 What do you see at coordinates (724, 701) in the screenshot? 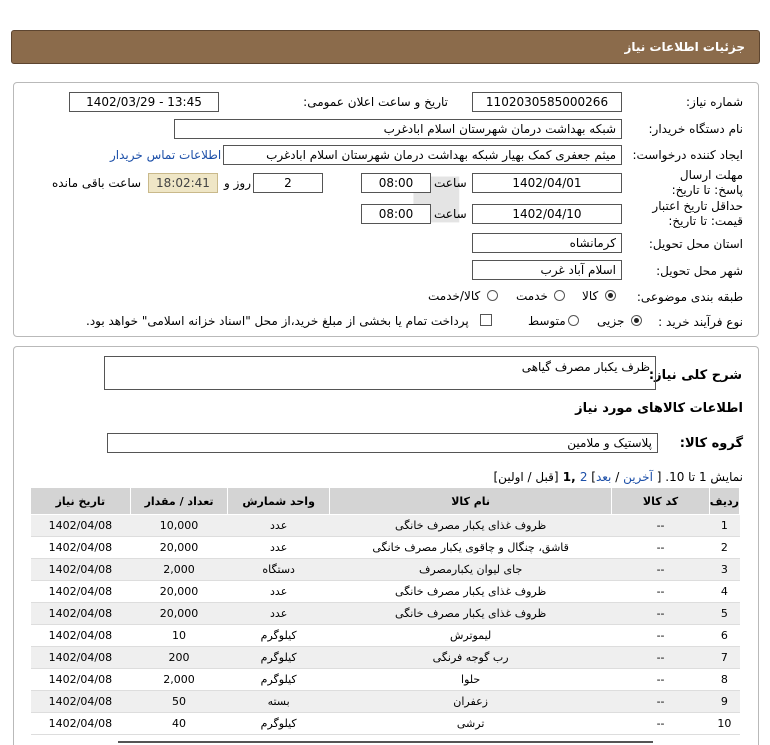
I see `row-number-cell: 9` at bounding box center [724, 701].